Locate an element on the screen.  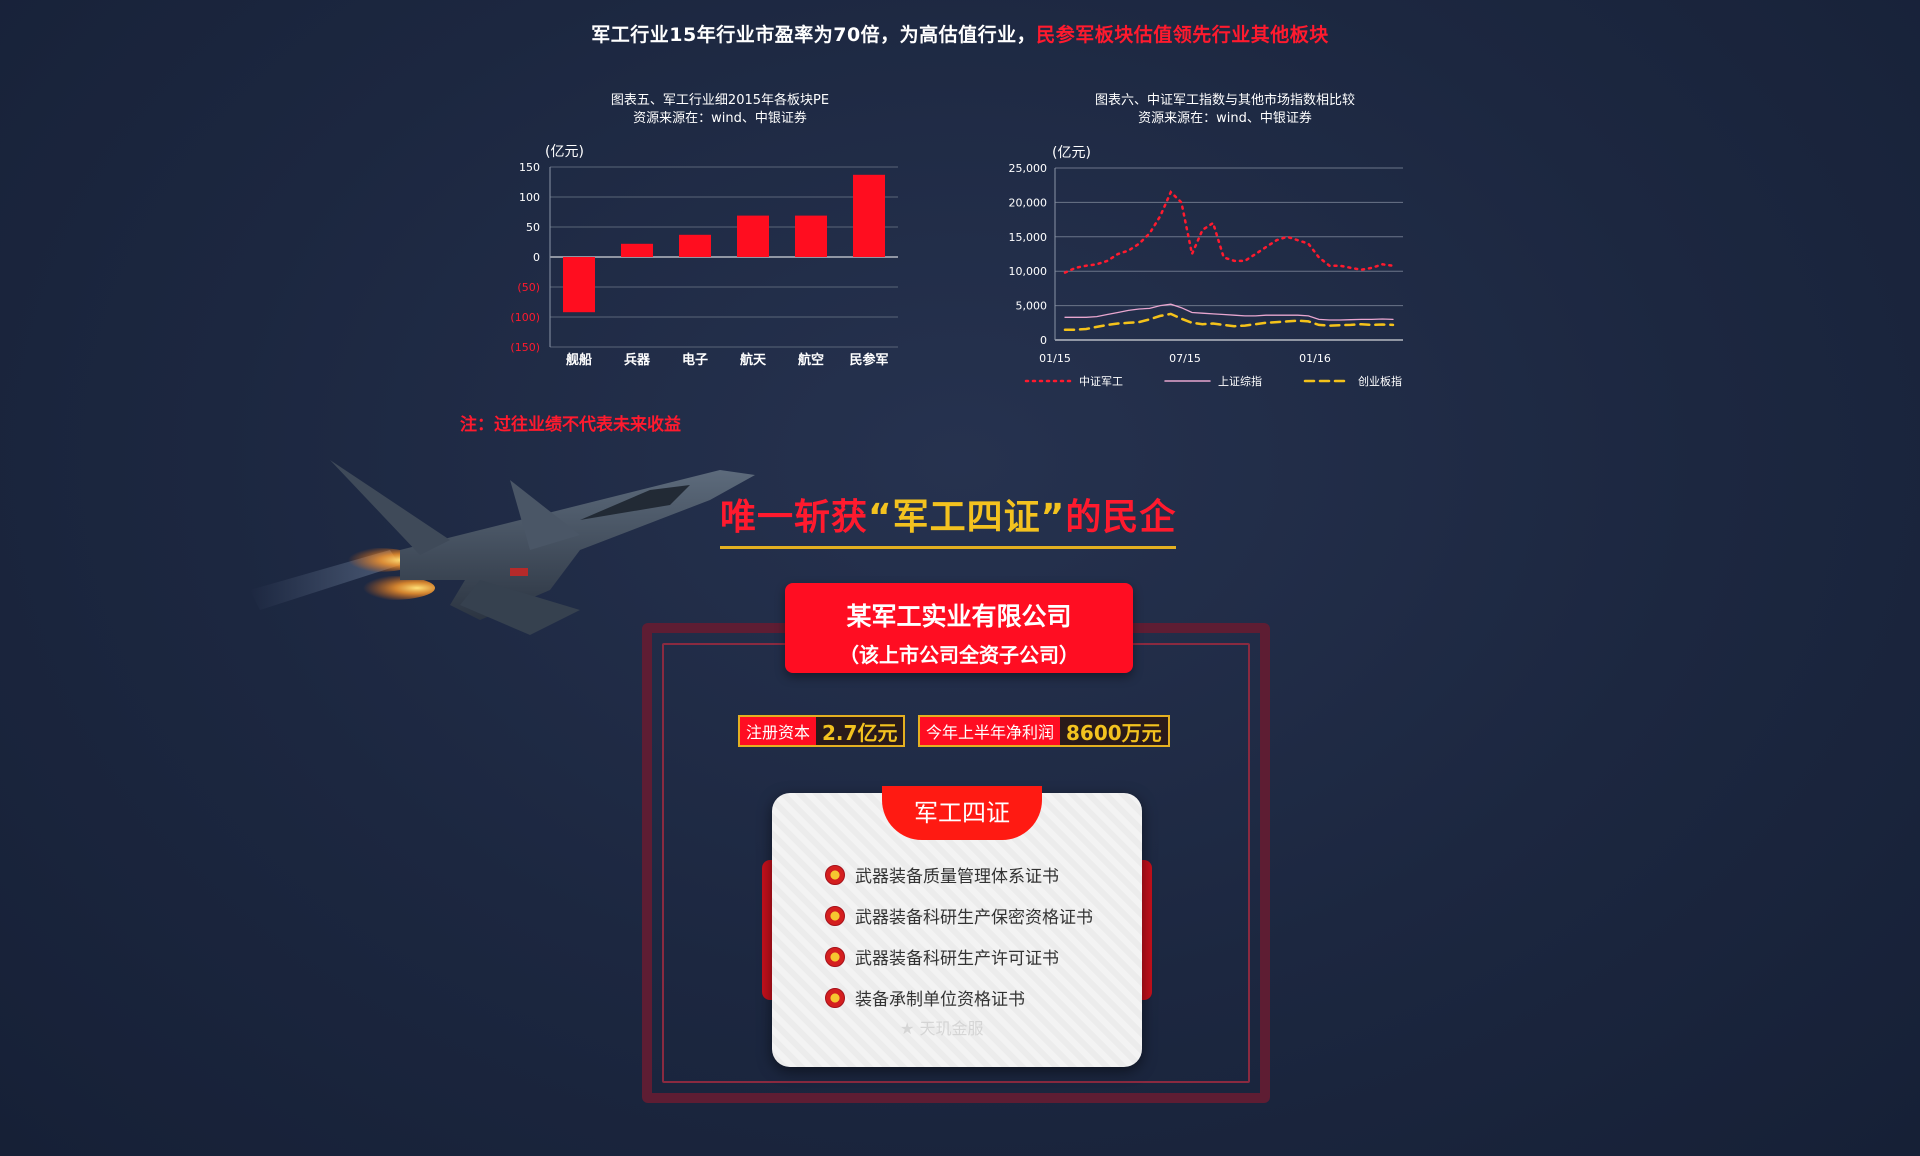
slogan-post: 的民企 is located at coordinates (1121, 517).